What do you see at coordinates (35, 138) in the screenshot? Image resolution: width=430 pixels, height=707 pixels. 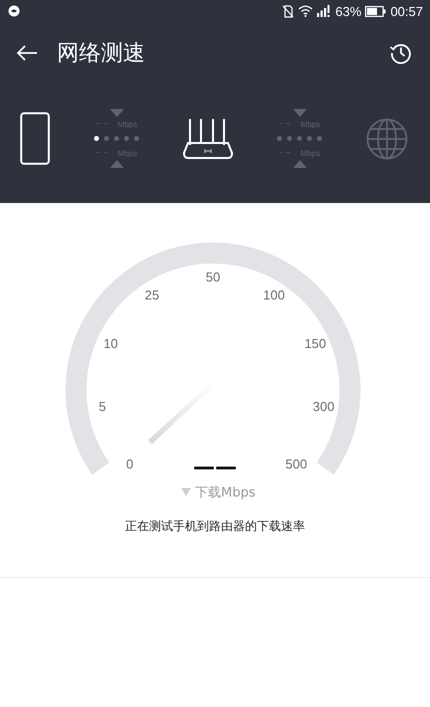 I see `phone-icon` at bounding box center [35, 138].